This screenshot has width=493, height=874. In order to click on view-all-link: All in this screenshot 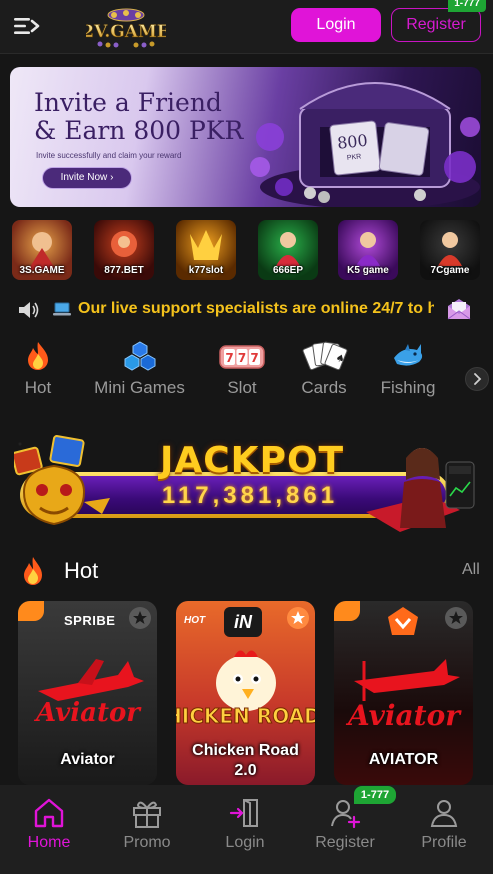, I will do `click(471, 570)`.